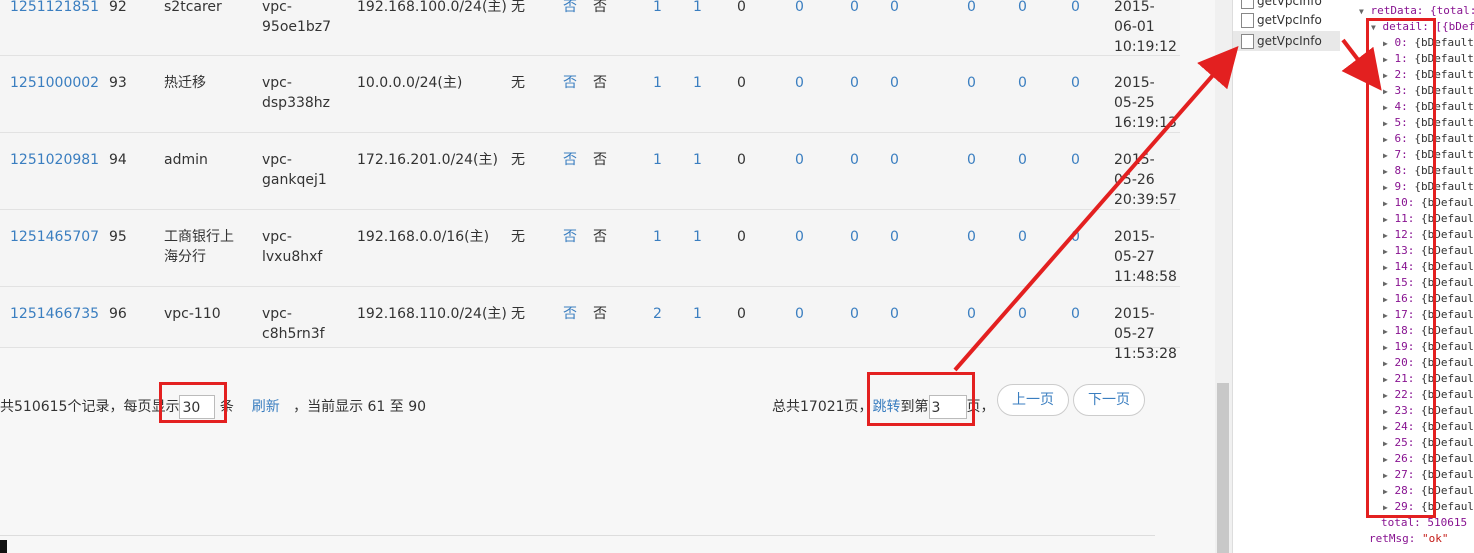 The image size is (1474, 553). Describe the element at coordinates (1361, 64) in the screenshot. I see `arrow-to-detail` at that location.